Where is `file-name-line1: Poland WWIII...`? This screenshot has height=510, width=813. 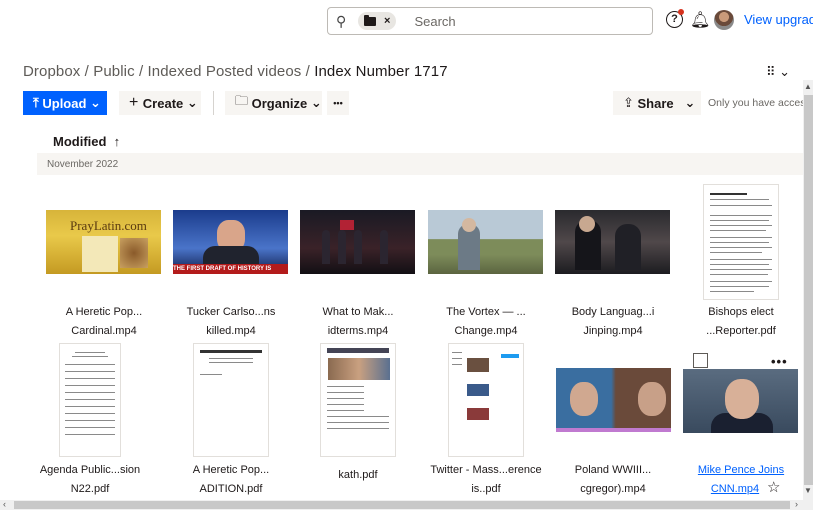 file-name-line1: Poland WWIII... is located at coordinates (613, 470).